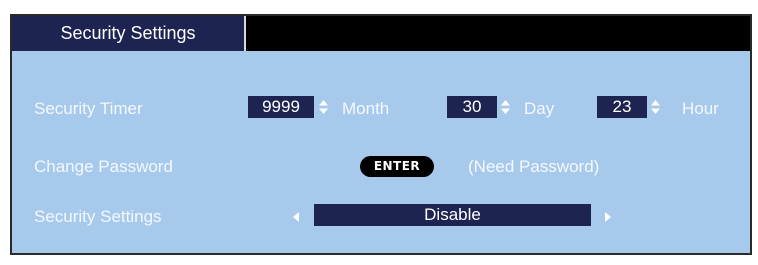 This screenshot has width=758, height=265. What do you see at coordinates (88, 108) in the screenshot?
I see `security-timer-label: Security Timer` at bounding box center [88, 108].